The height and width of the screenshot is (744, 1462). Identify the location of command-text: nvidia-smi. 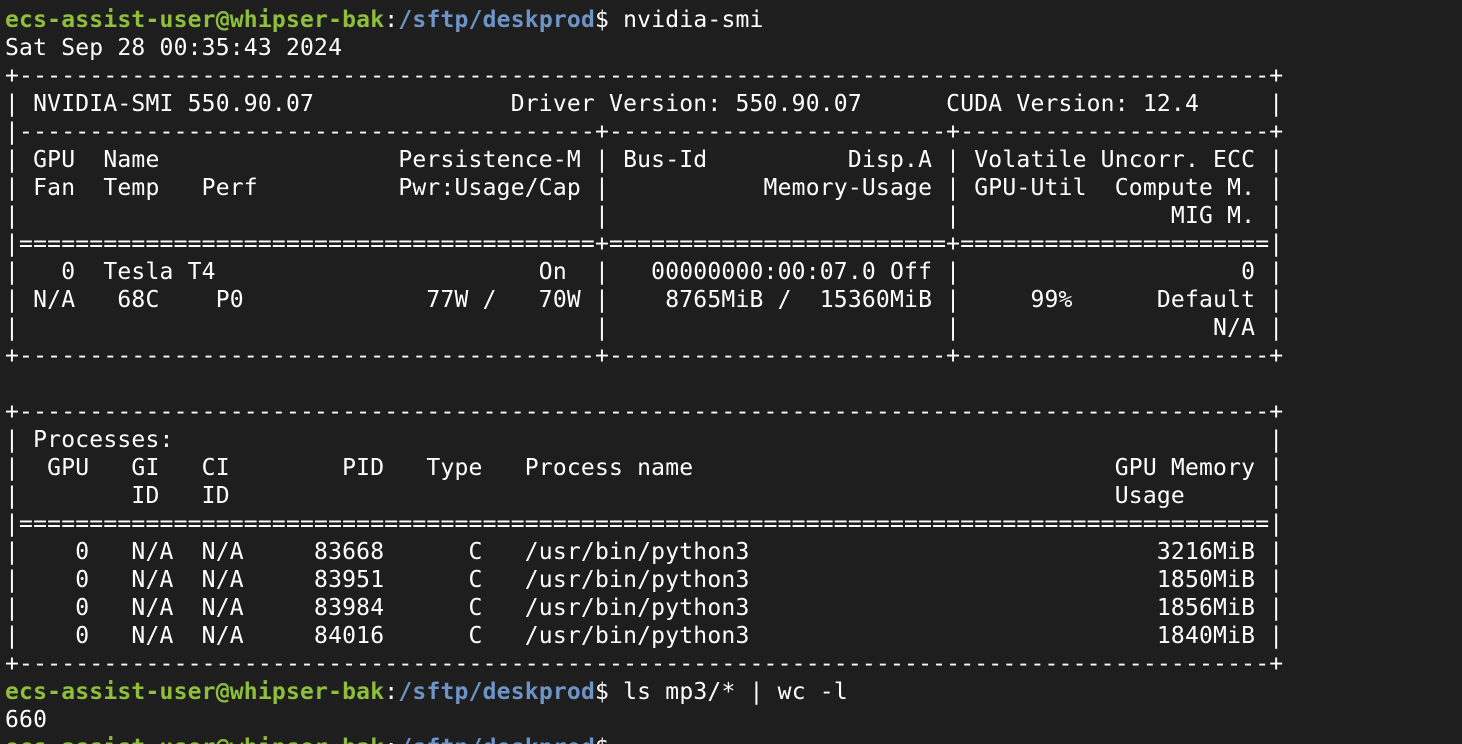
(693, 20).